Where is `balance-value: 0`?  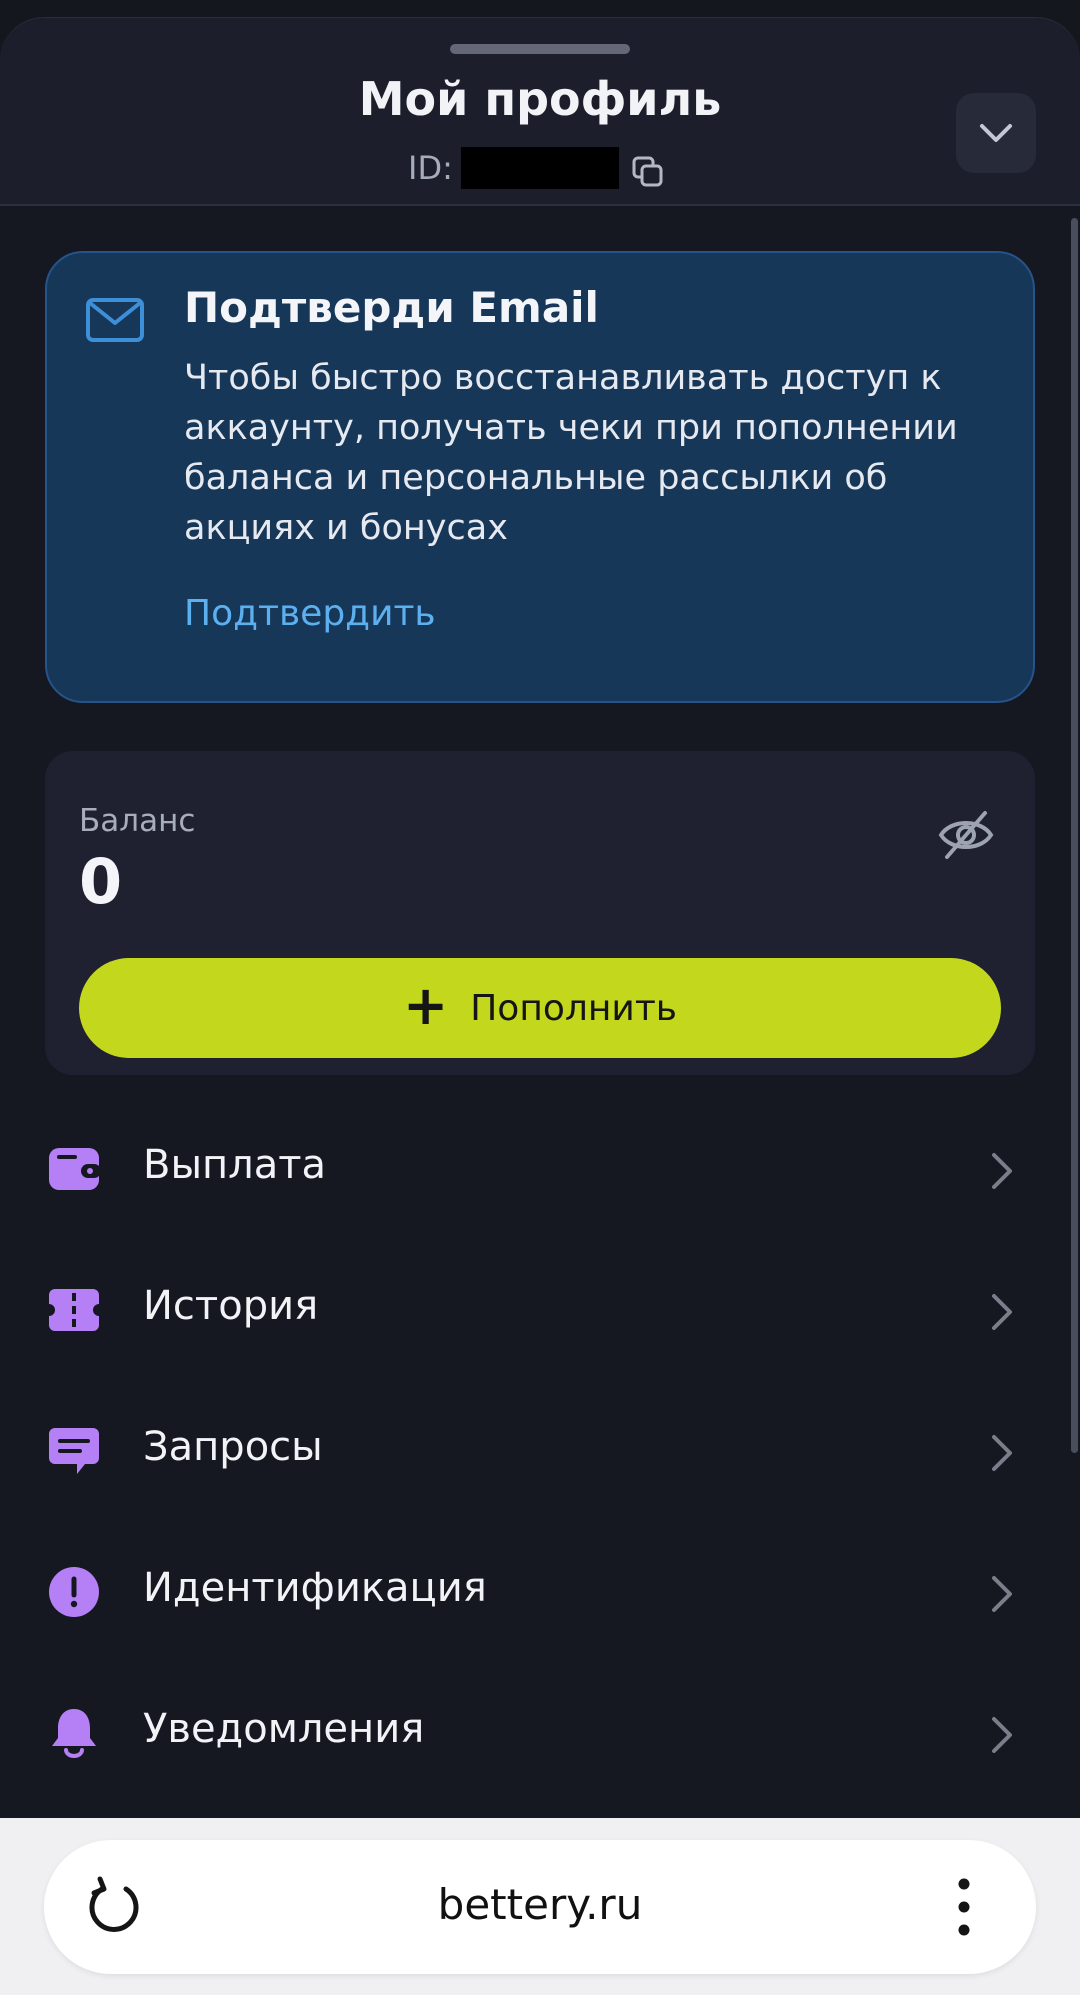
balance-value: 0 is located at coordinates (101, 881).